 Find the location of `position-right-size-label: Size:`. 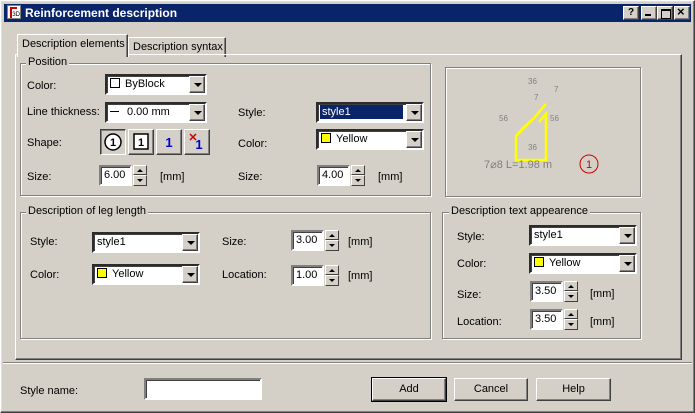

position-right-size-label: Size: is located at coordinates (250, 177).